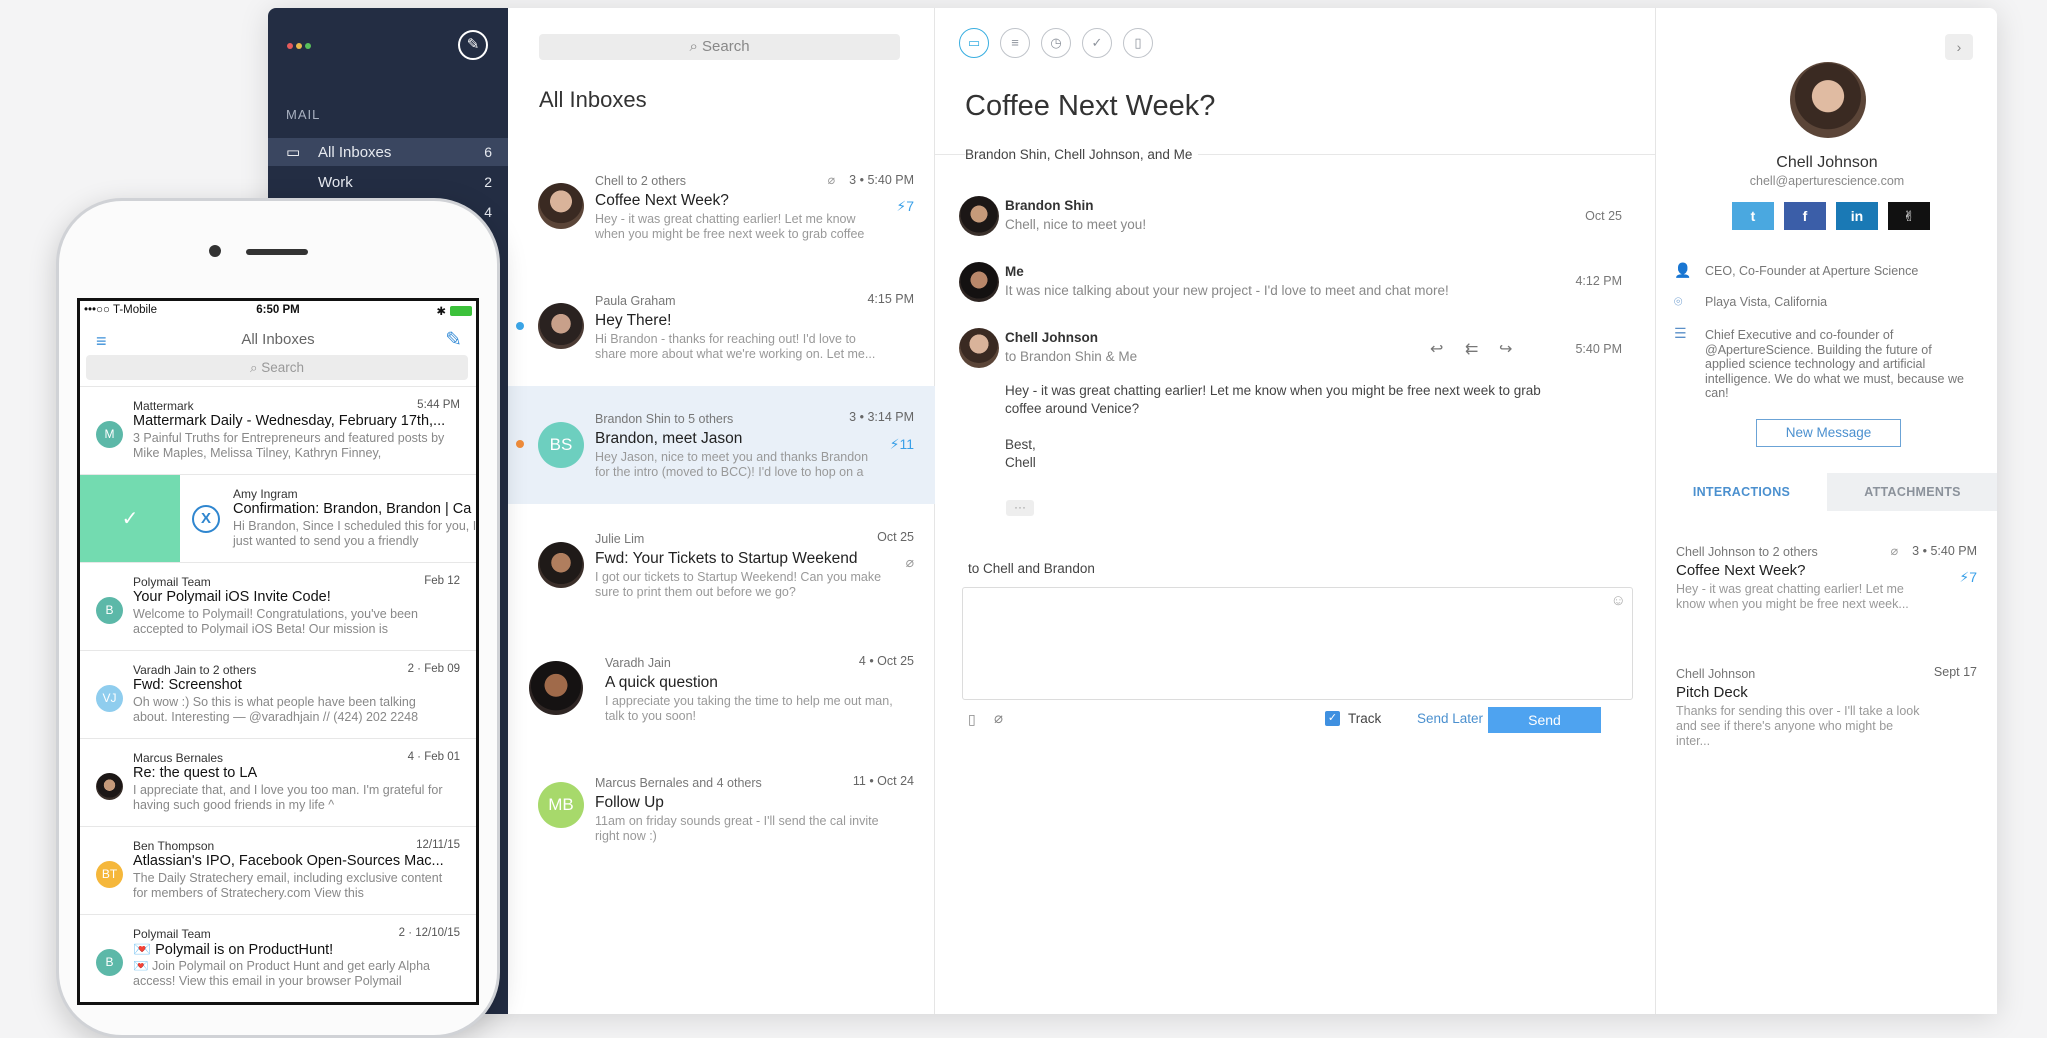  I want to click on message-snippet: Chell, nice to meet you!, so click(1075, 224).